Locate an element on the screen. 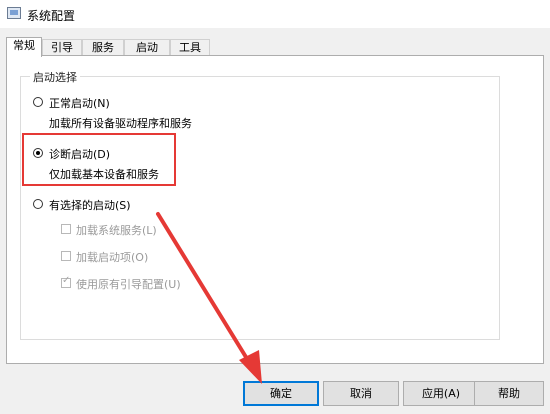 Image resolution: width=550 pixels, height=414 pixels. tab-general: 常规 is located at coordinates (24, 47).